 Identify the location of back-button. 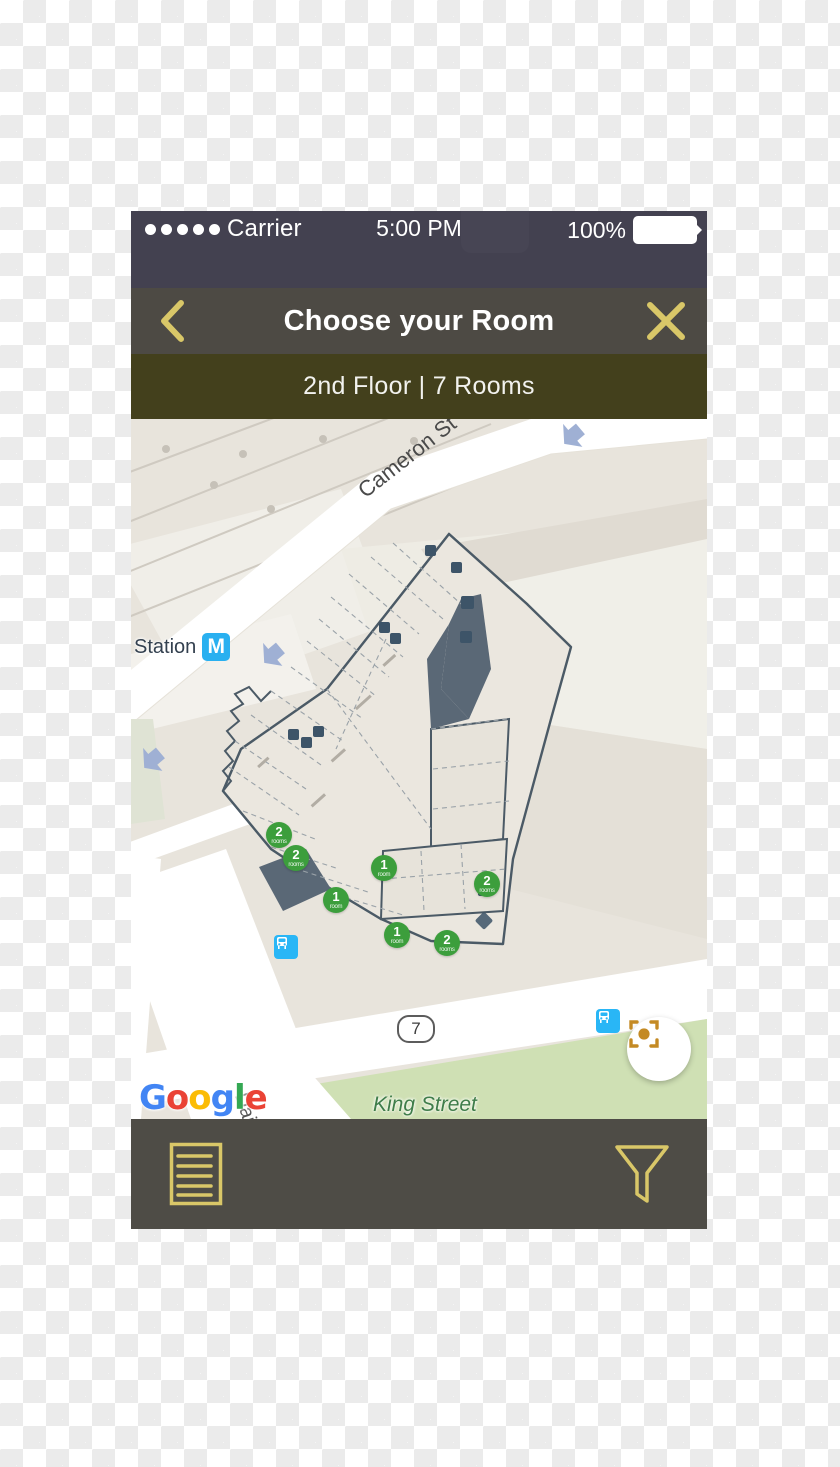
(172, 321).